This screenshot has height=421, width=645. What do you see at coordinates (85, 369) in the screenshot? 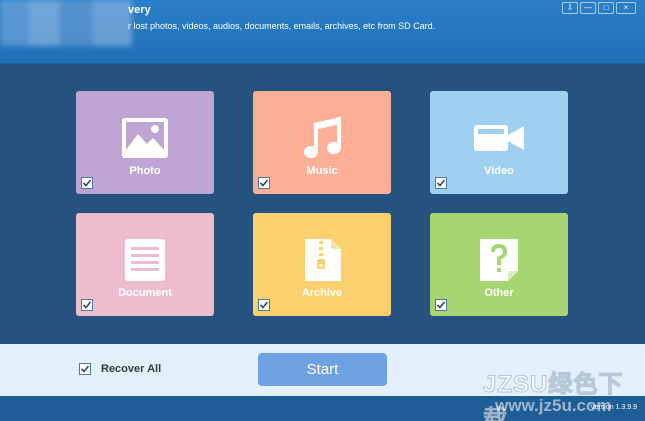
I see `recover-all-checkbox` at bounding box center [85, 369].